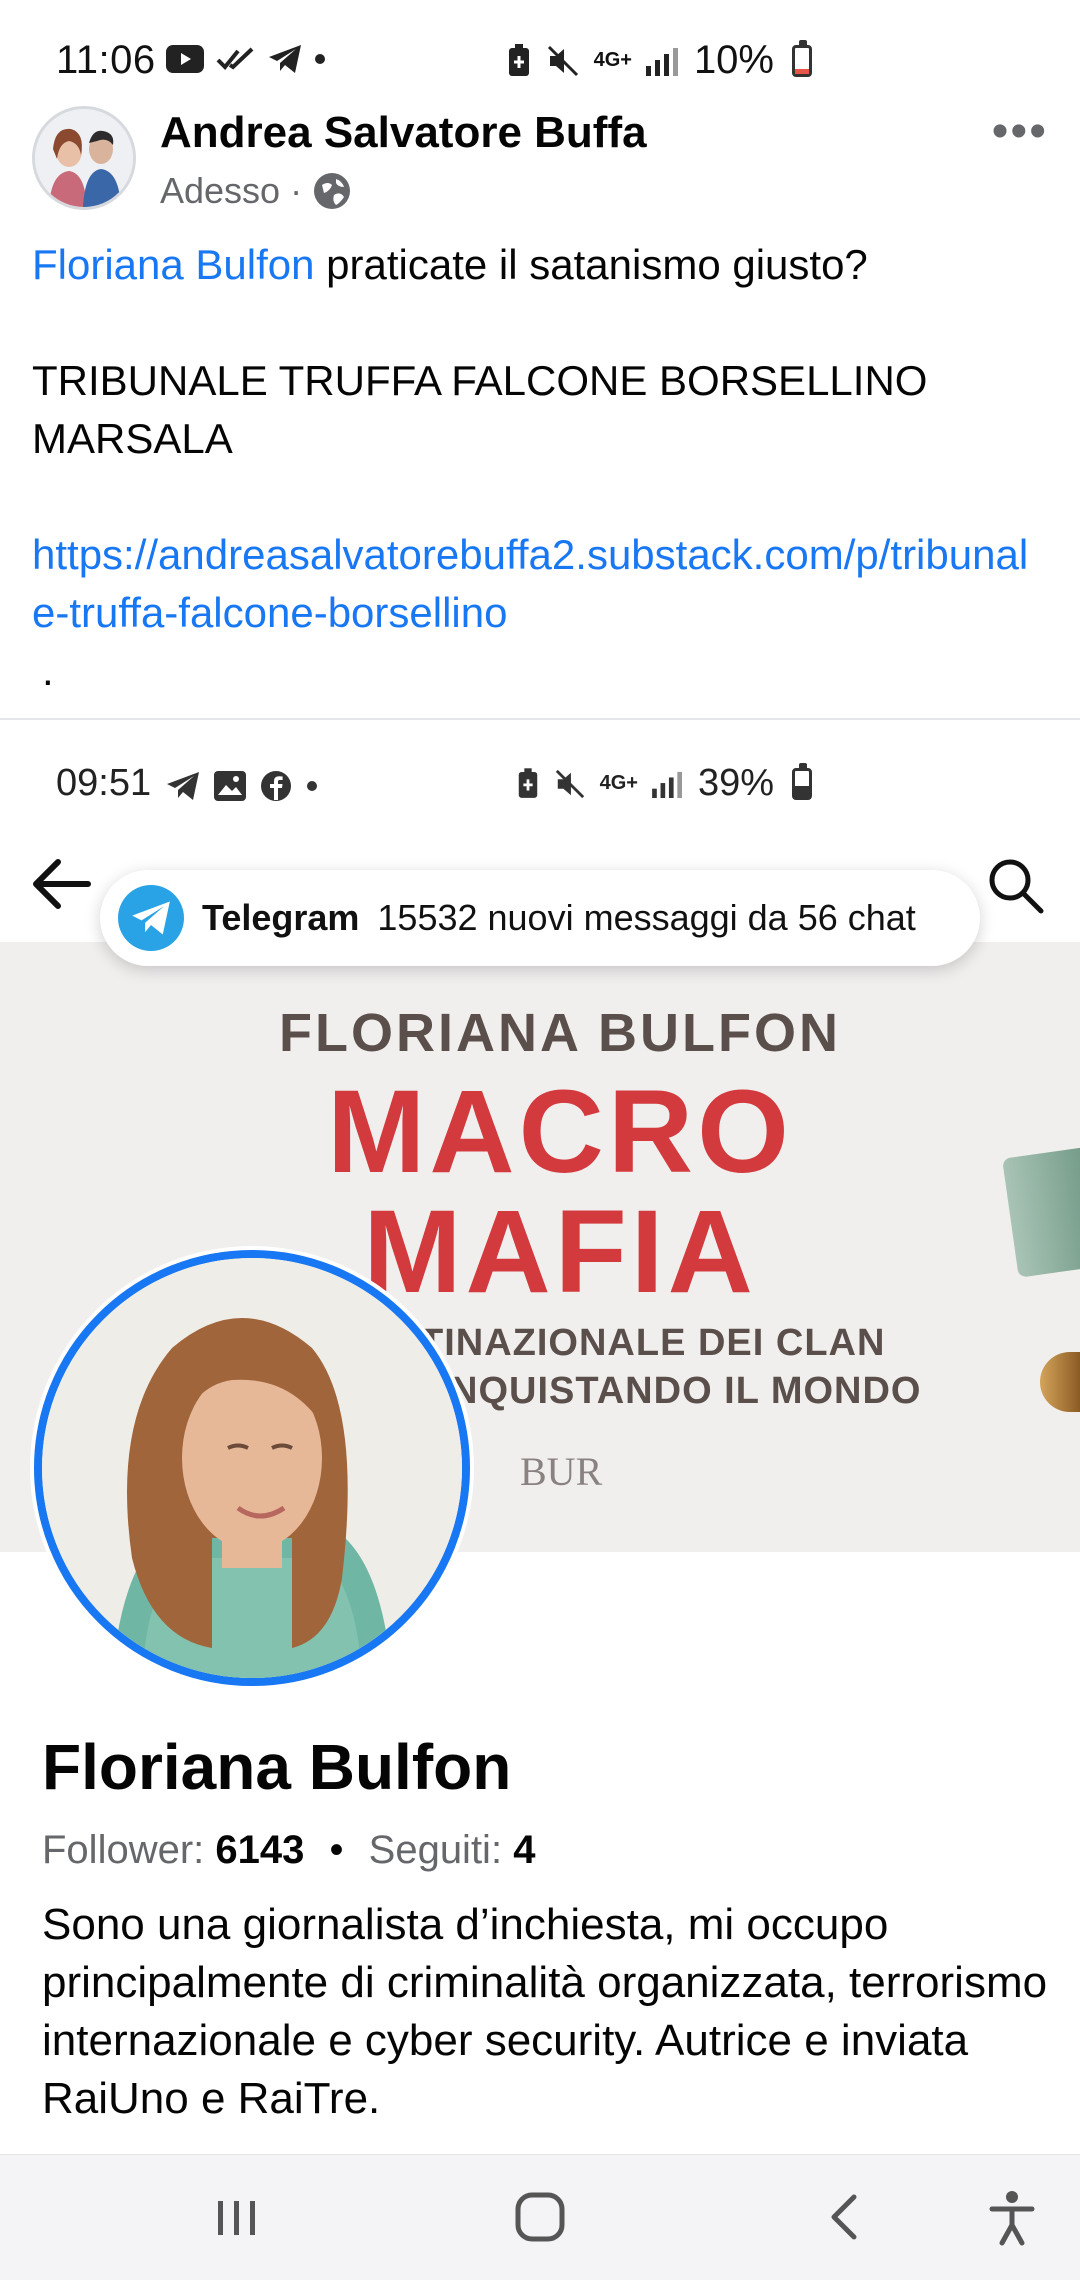 Image resolution: width=1080 pixels, height=2280 pixels. Describe the element at coordinates (612, 60) in the screenshot. I see `network-type: 4G+` at that location.